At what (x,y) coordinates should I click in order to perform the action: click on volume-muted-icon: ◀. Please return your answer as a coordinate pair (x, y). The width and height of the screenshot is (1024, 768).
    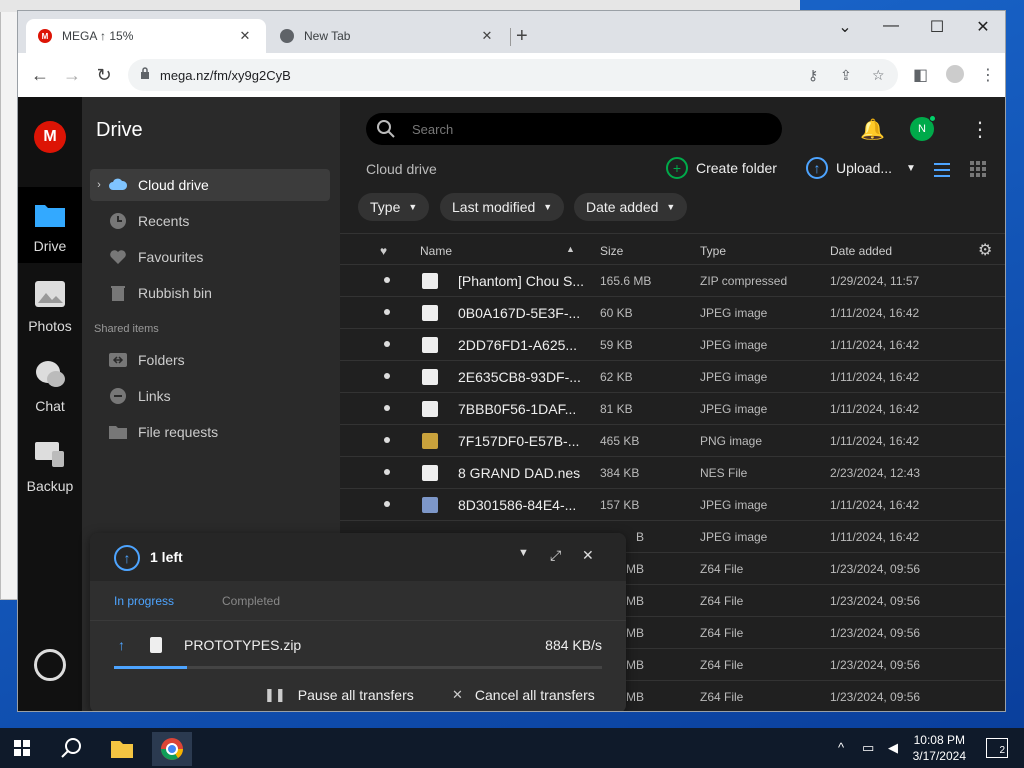
    Looking at the image, I should click on (893, 748).